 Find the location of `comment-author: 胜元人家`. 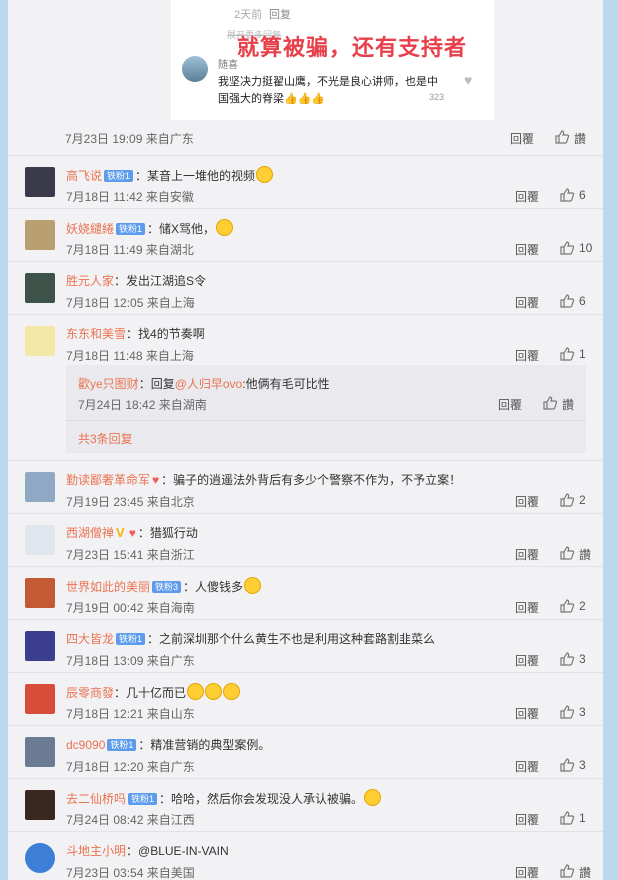

comment-author: 胜元人家 is located at coordinates (90, 281).